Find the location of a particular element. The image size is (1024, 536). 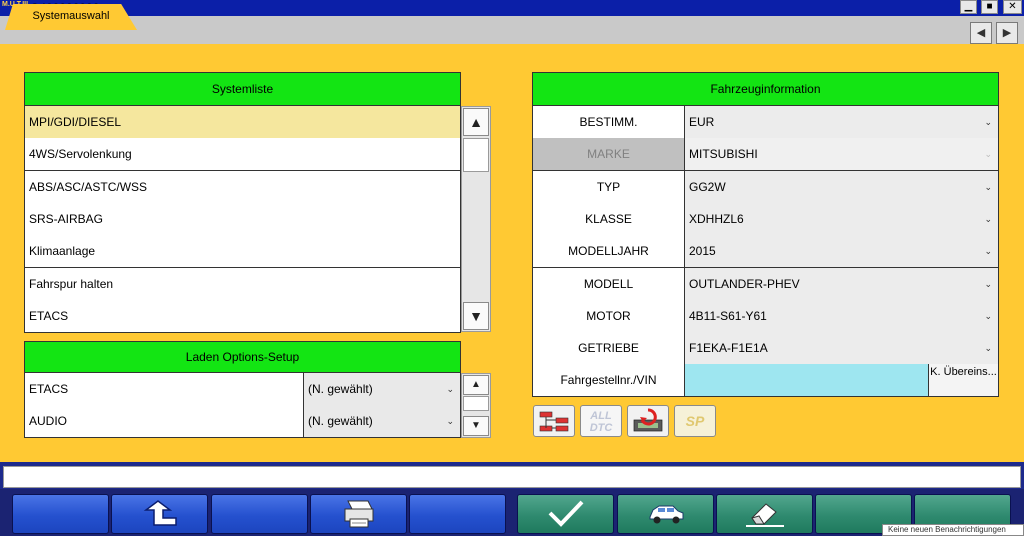

system-list-item-label: SRS-AIRBAG is located at coordinates (66, 219).